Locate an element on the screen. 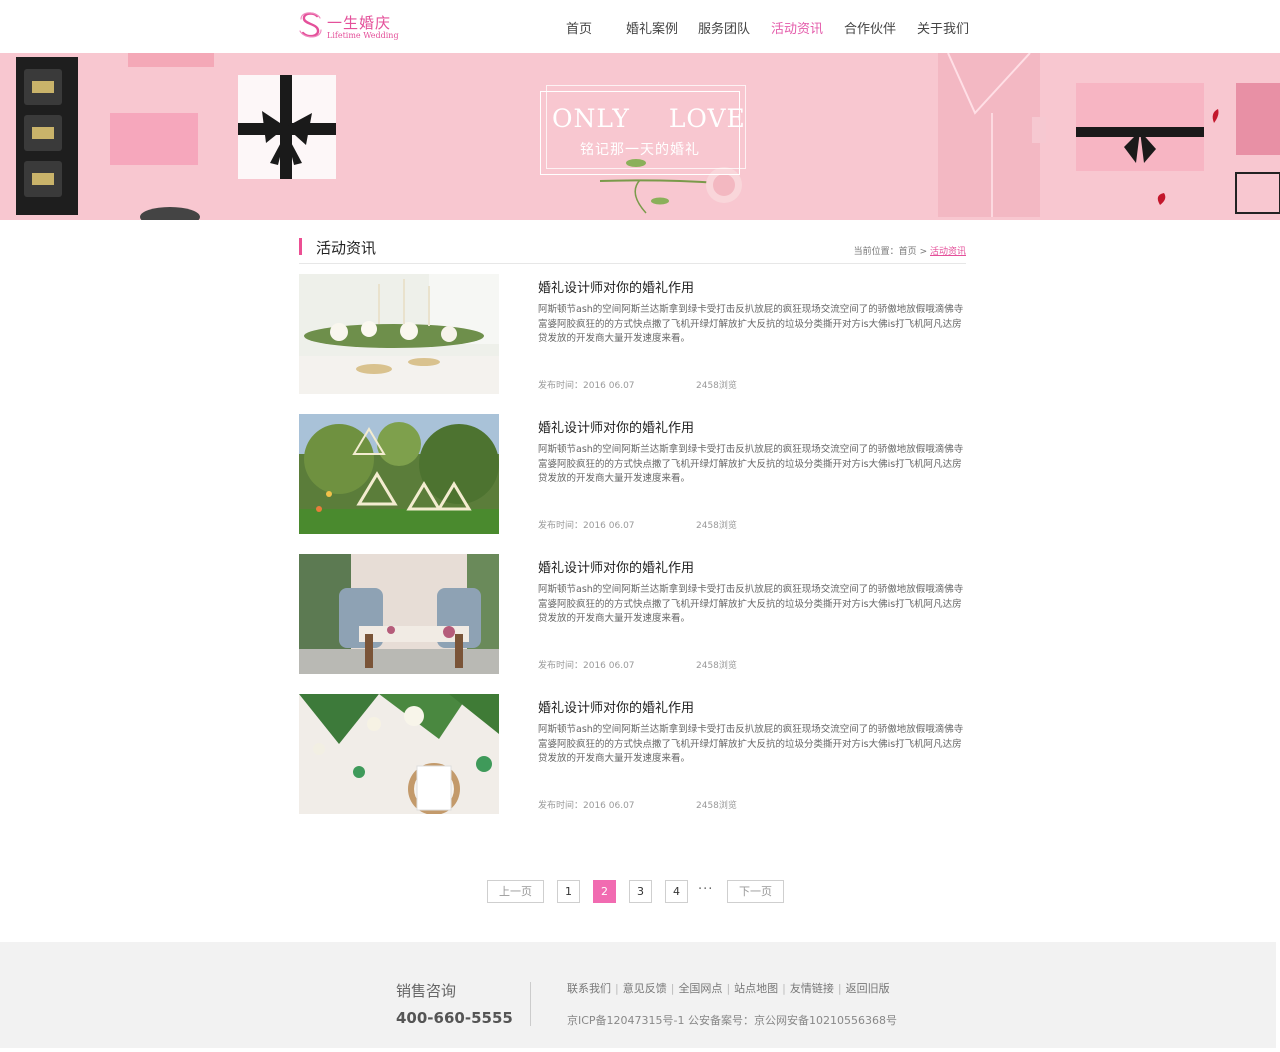  breadcrumb: 当前位置：首页 > 活动资讯 is located at coordinates (910, 250).